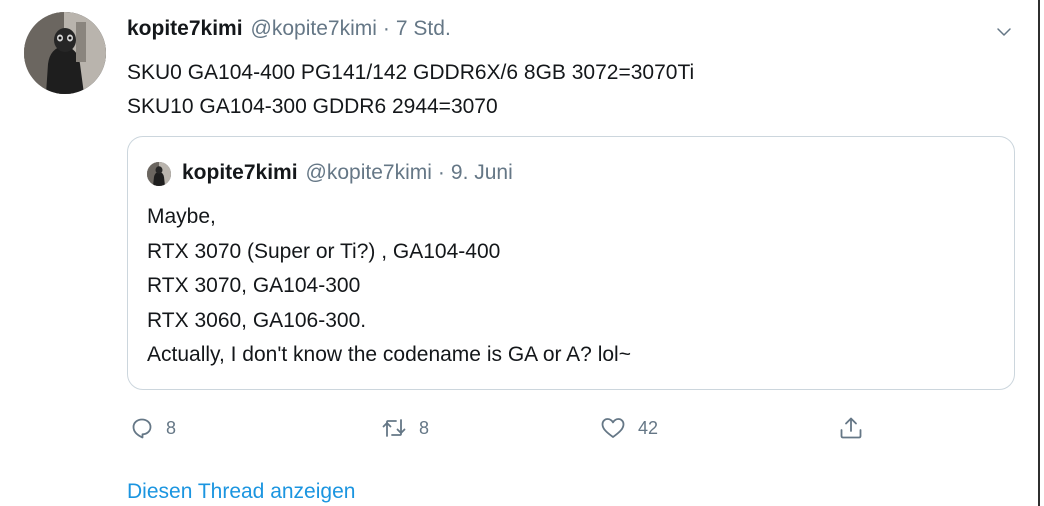 The width and height of the screenshot is (1044, 506). I want to click on share-button, so click(851, 428).